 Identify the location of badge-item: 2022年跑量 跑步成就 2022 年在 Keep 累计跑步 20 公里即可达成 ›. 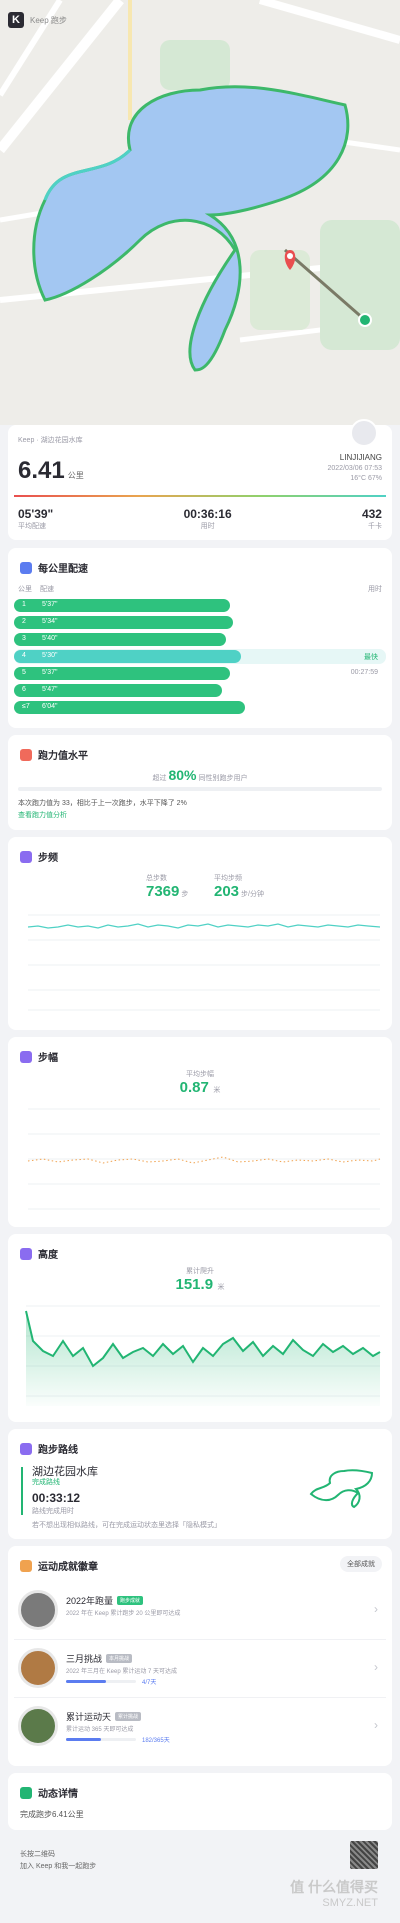
(200, 1611).